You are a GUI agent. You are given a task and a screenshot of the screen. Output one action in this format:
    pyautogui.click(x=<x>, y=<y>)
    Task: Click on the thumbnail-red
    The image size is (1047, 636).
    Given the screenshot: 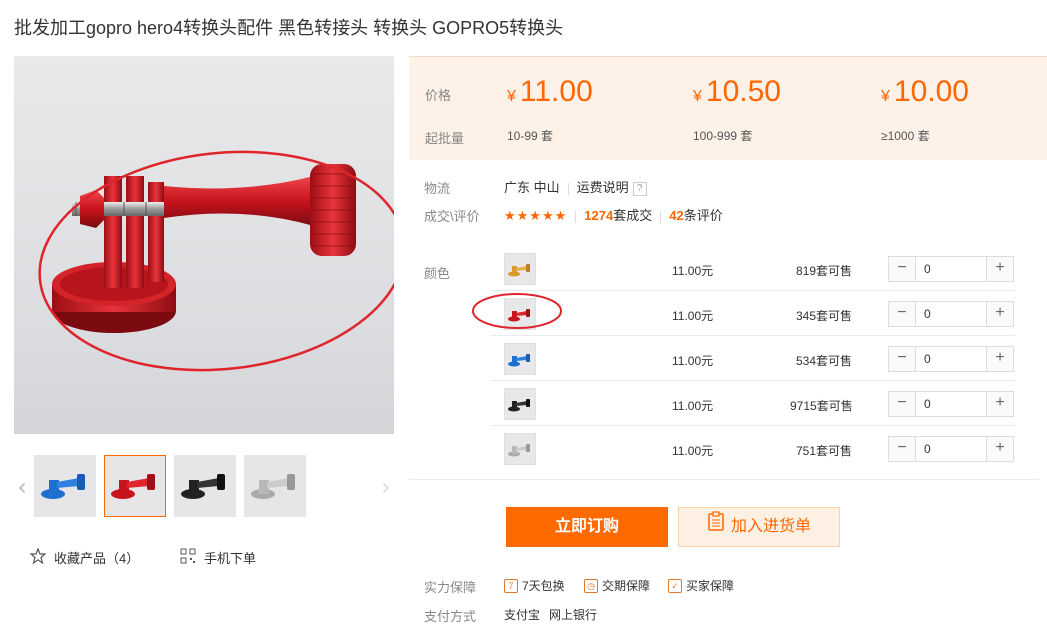 What is the action you would take?
    pyautogui.click(x=135, y=486)
    